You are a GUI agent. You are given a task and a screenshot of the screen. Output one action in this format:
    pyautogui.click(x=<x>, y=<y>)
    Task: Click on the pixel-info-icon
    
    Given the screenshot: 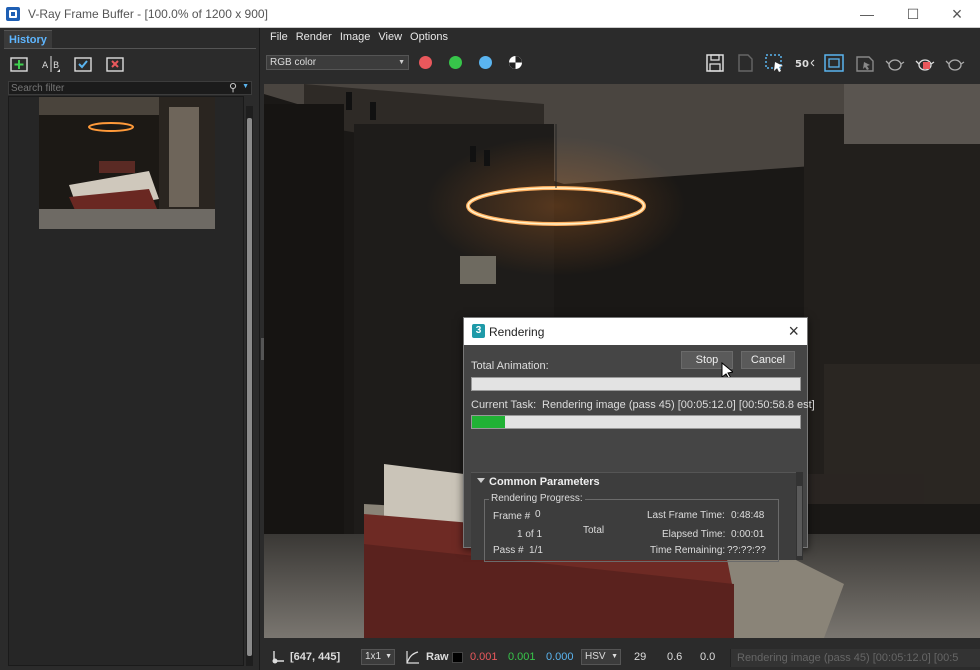 What is the action you would take?
    pyautogui.click(x=278, y=658)
    